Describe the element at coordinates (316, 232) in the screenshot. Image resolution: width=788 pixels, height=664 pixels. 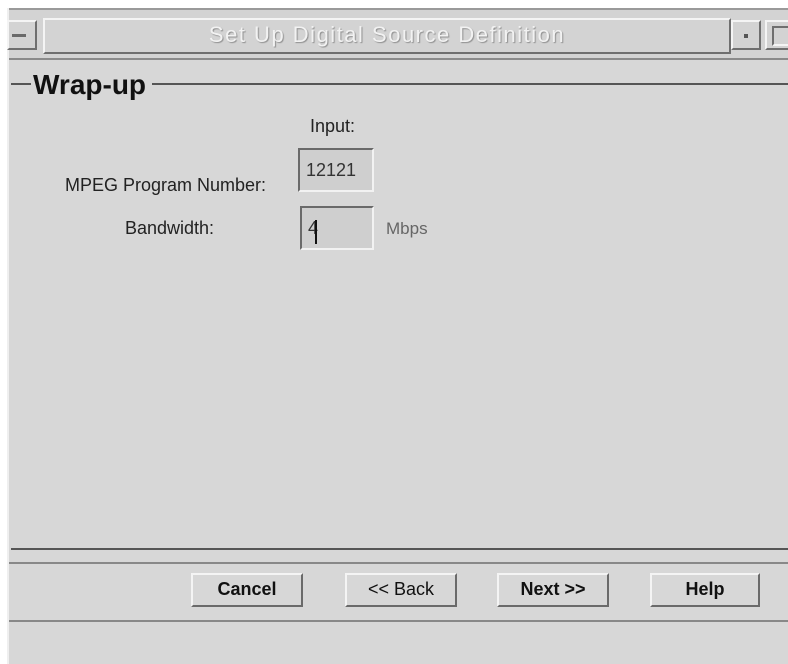
I see `text-cursor` at that location.